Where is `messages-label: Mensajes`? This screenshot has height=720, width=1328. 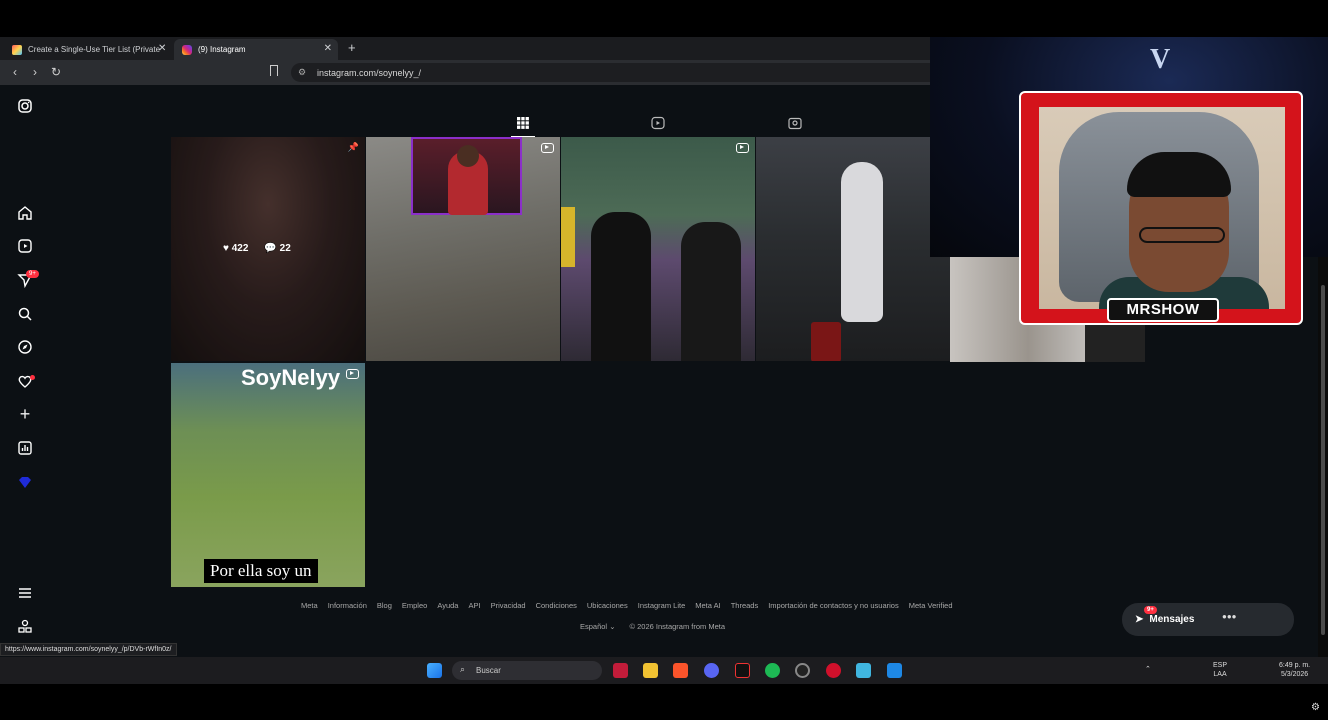
messages-label: Mensajes is located at coordinates (1172, 619).